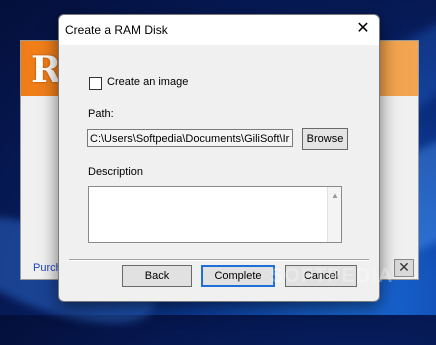  What do you see at coordinates (215, 214) in the screenshot?
I see `description-textarea: ▲` at bounding box center [215, 214].